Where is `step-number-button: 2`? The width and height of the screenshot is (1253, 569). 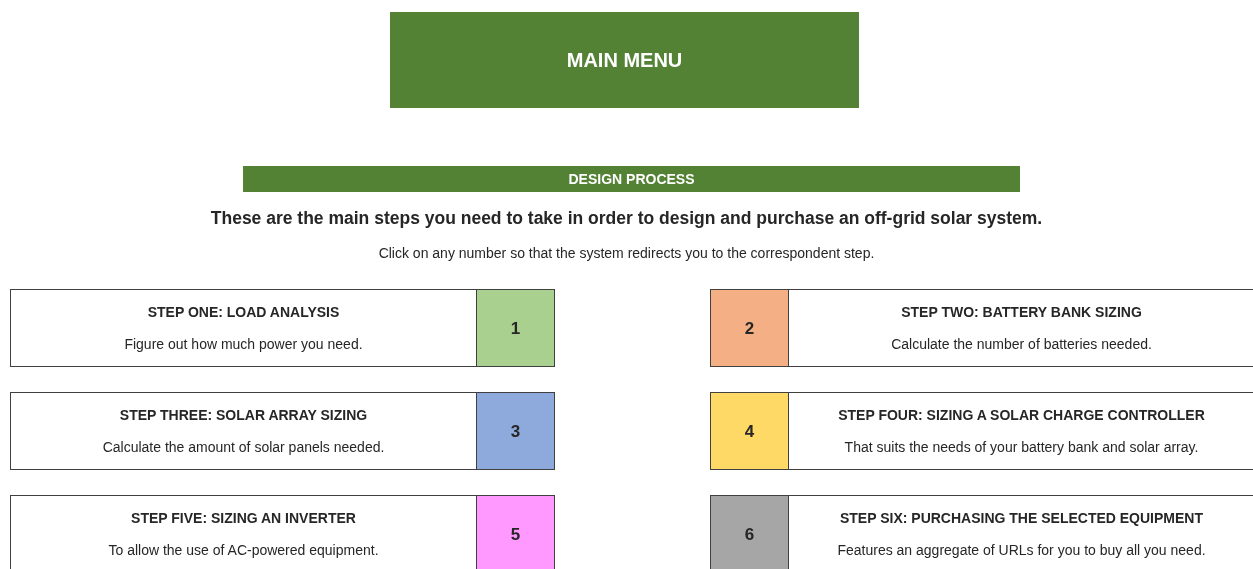
step-number-button: 2 is located at coordinates (750, 328).